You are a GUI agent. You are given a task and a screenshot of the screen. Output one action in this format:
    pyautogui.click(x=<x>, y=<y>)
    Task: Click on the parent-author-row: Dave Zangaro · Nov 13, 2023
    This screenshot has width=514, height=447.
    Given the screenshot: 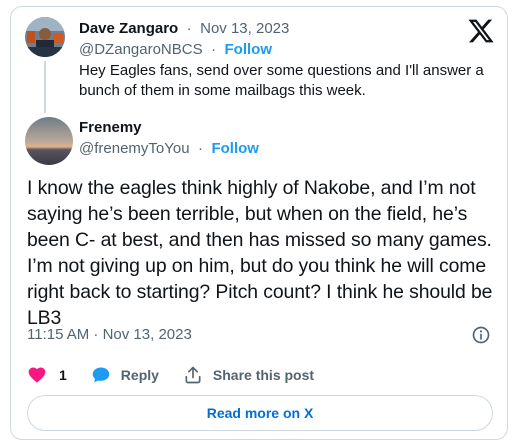 What is the action you would take?
    pyautogui.click(x=184, y=29)
    